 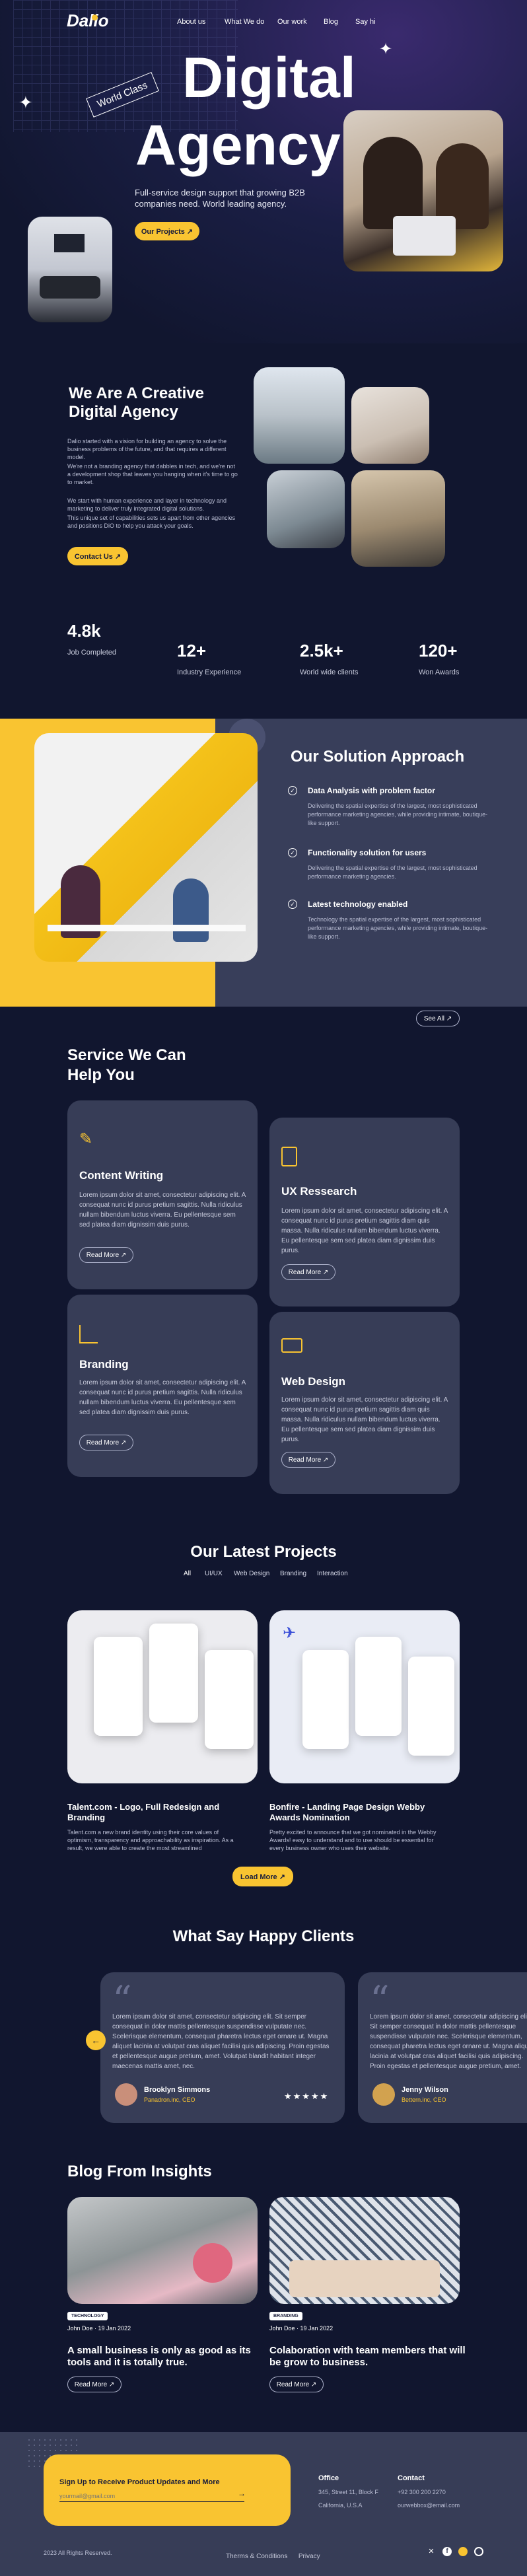 I want to click on monitor-icon, so click(x=291, y=1345).